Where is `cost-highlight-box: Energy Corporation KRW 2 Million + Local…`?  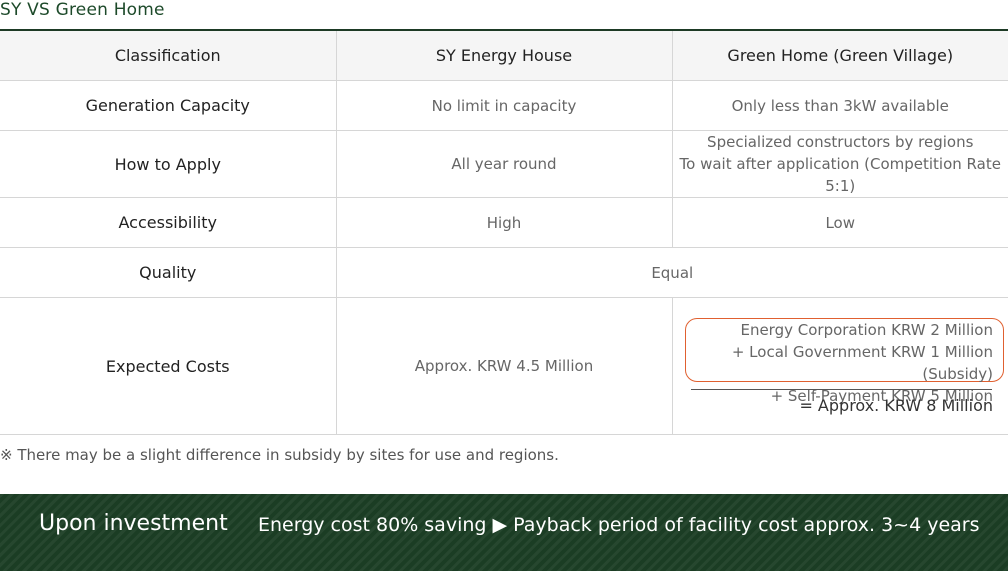
cost-highlight-box: Energy Corporation KRW 2 Million + Local… is located at coordinates (844, 361).